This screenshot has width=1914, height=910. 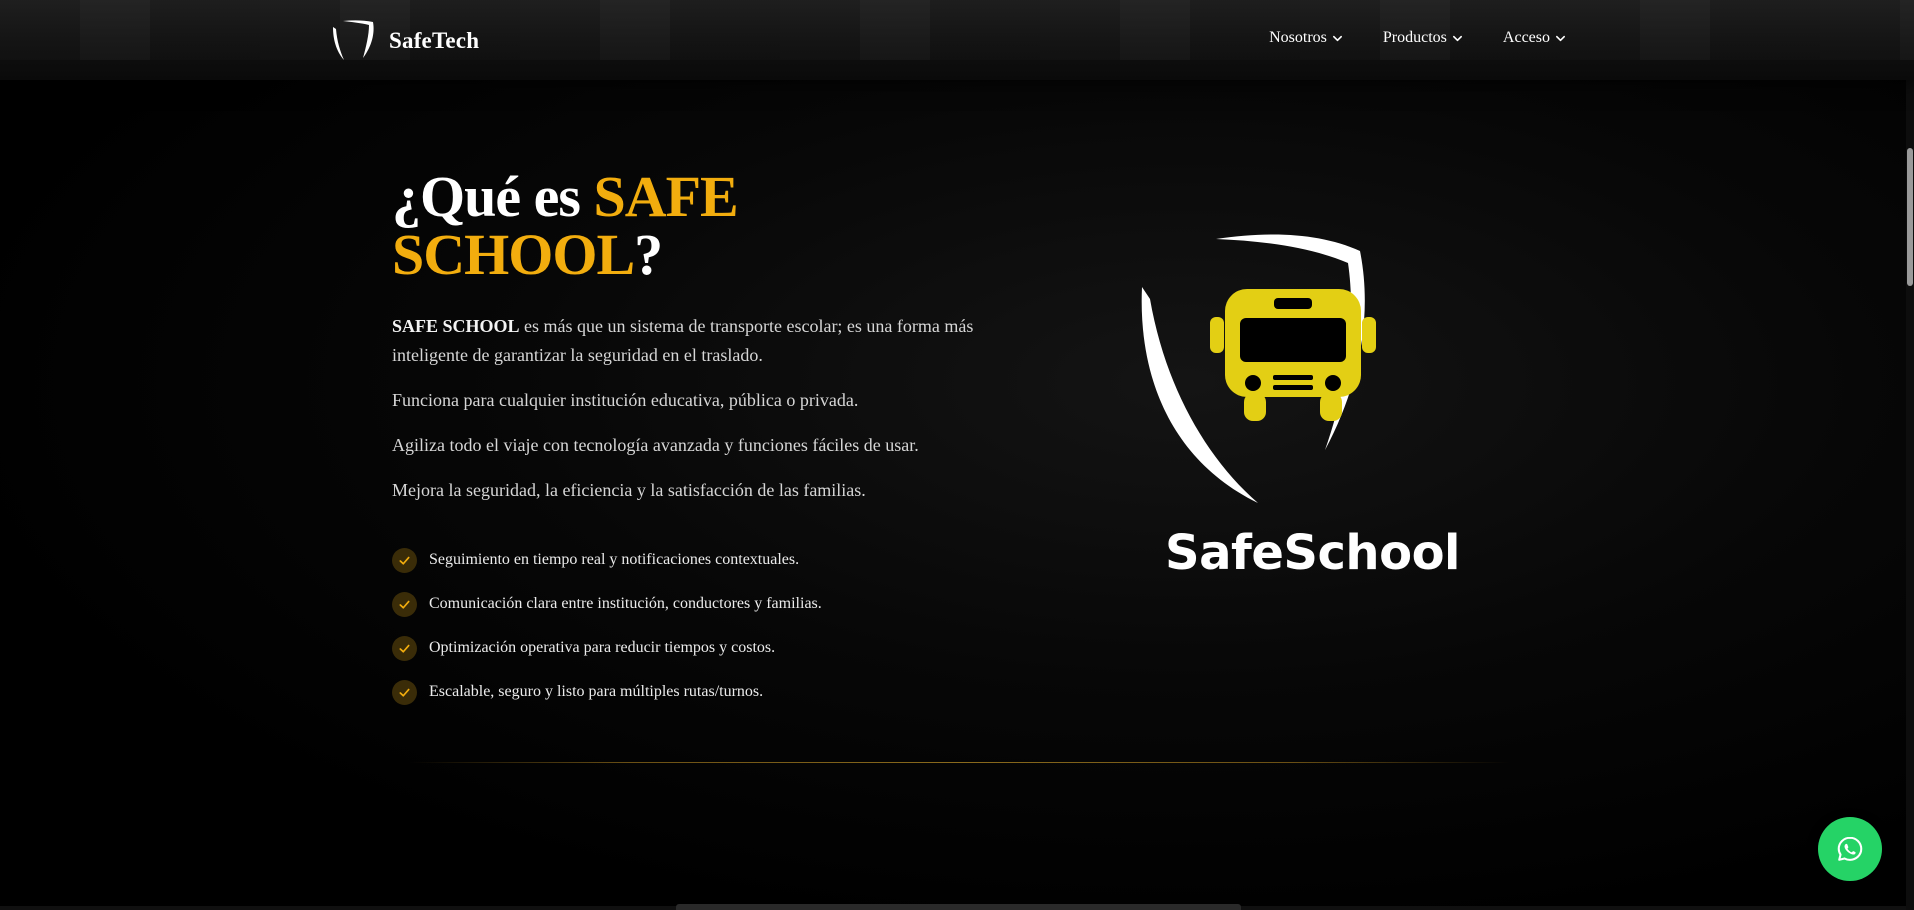 I want to click on whatsapp-icon, so click(x=1850, y=848).